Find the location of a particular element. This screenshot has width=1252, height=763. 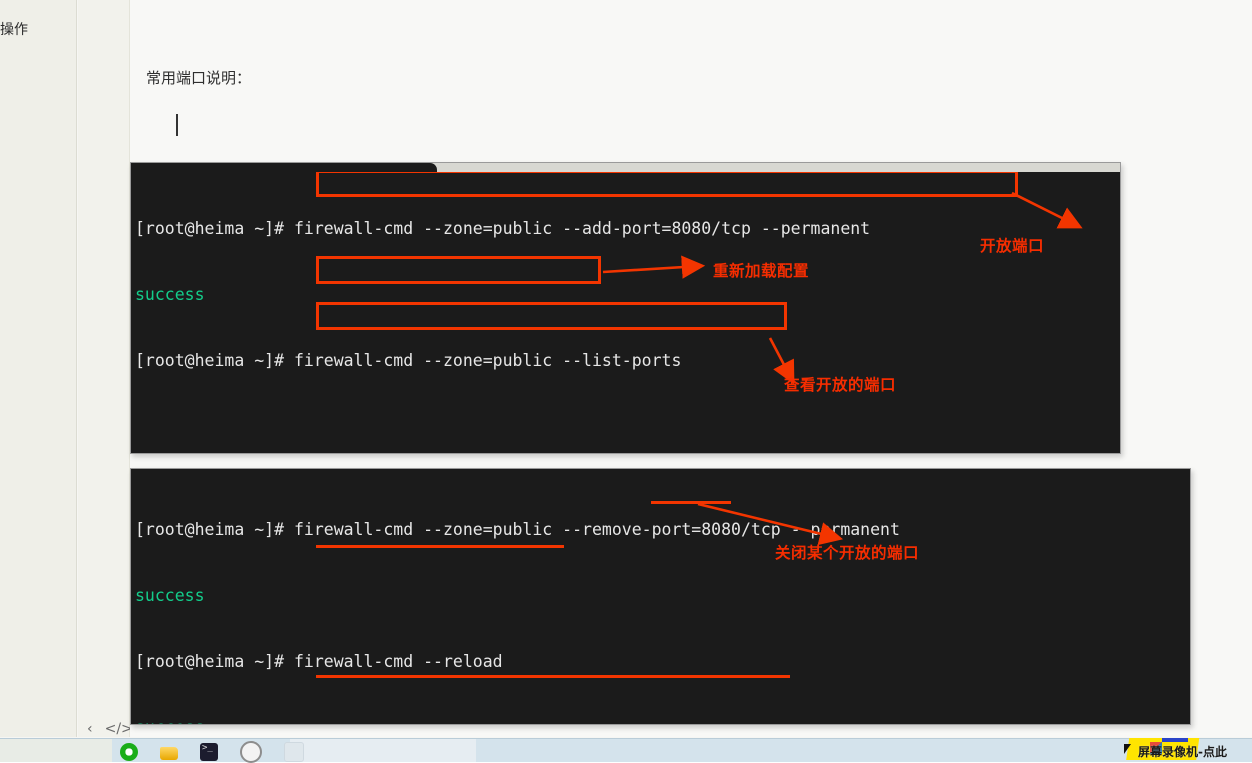

command: firewall-cmd --zone=public --list-ports is located at coordinates (487, 360).